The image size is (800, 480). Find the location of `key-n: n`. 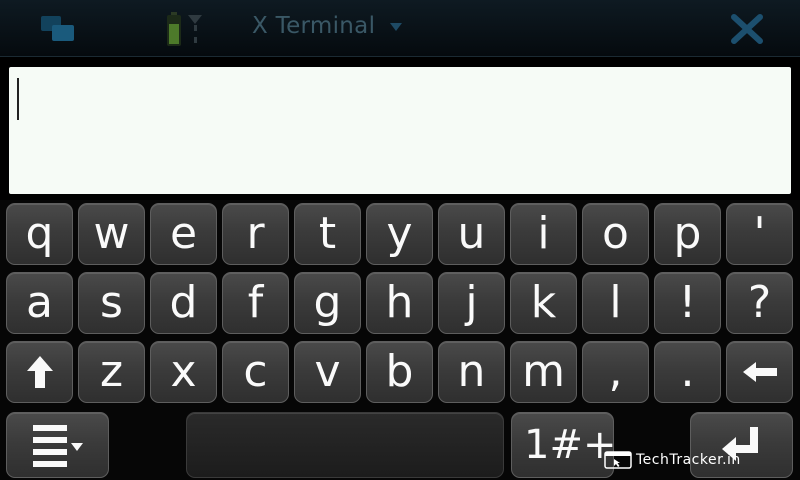

key-n: n is located at coordinates (471, 372).